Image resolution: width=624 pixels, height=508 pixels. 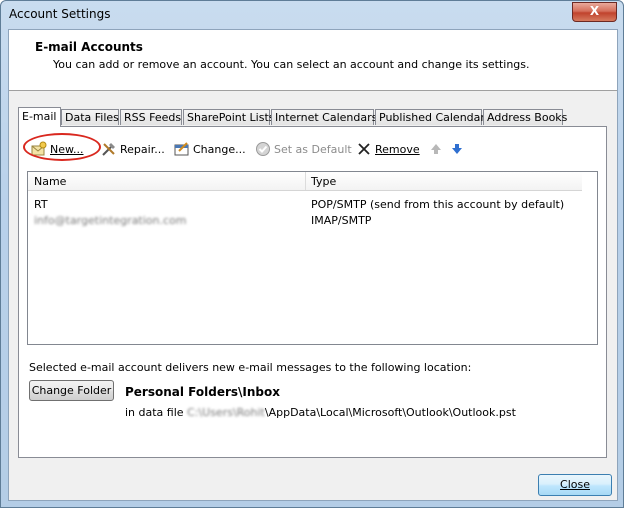 I want to click on header-title: E-mail Accounts, so click(x=89, y=47).